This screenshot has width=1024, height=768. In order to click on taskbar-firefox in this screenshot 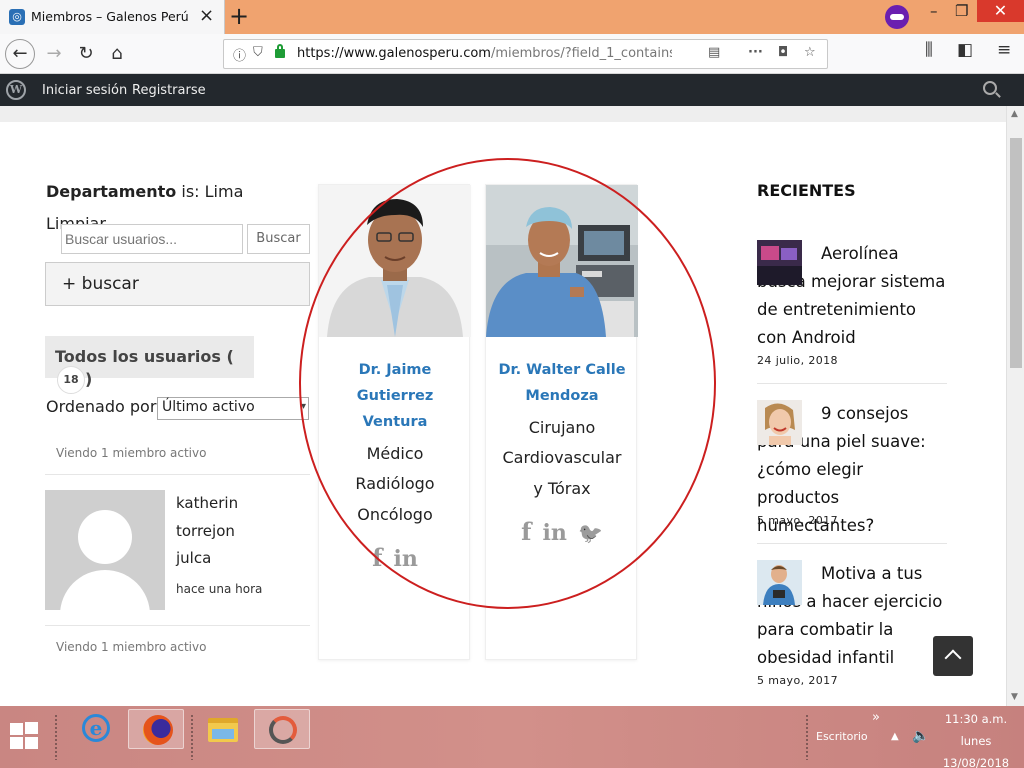, I will do `click(156, 729)`.